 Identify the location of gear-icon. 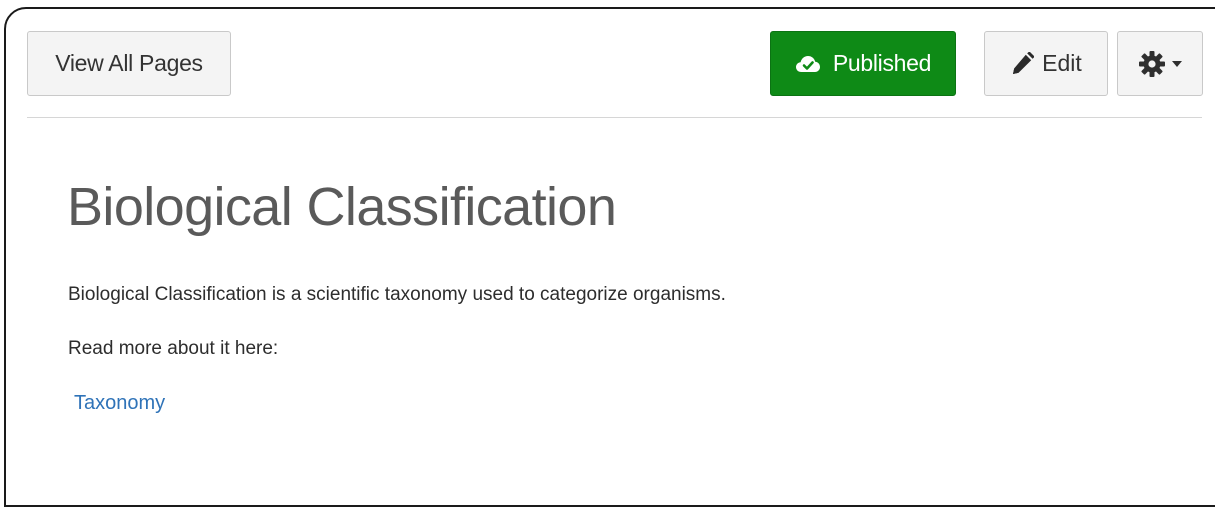
(1152, 64).